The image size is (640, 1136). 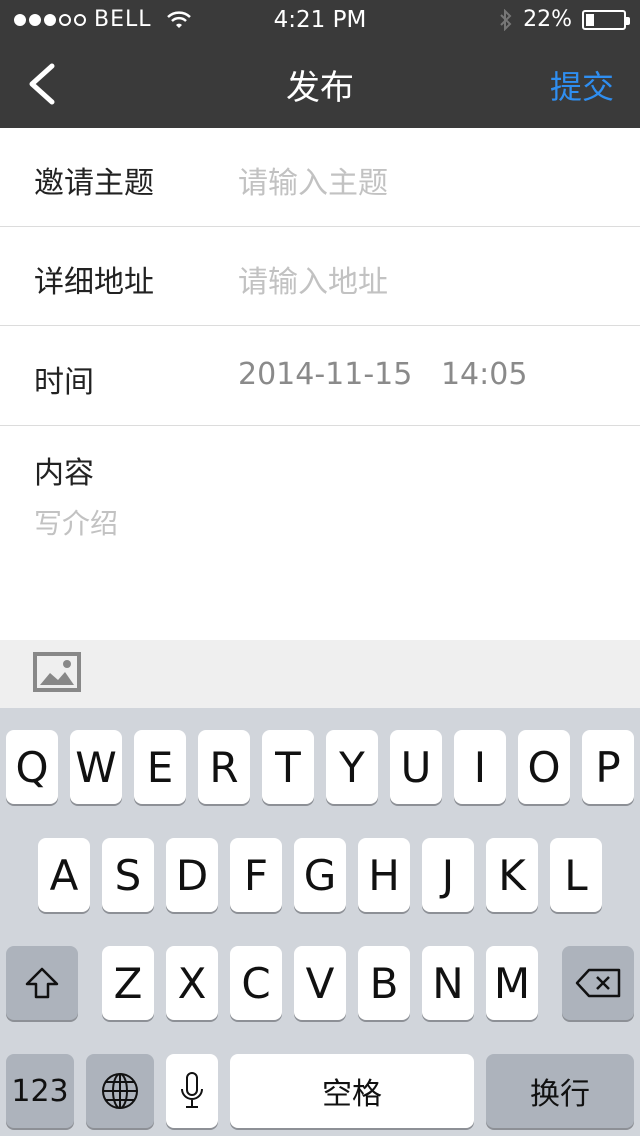 I want to click on navigation-bar: 发布 提交, so click(x=320, y=84).